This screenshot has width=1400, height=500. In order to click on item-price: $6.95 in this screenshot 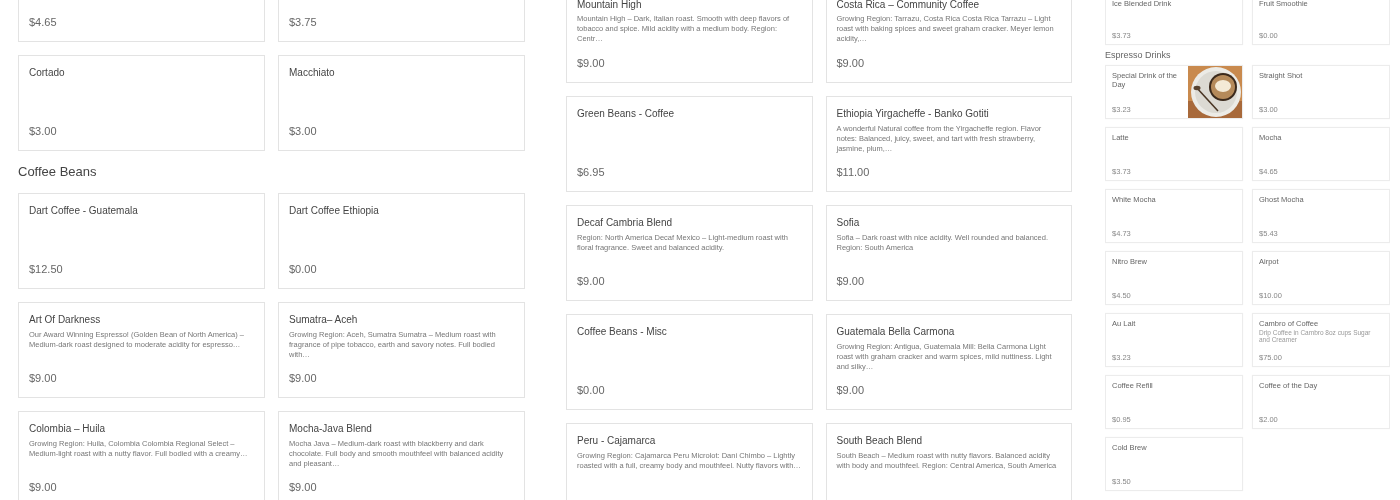, I will do `click(591, 172)`.